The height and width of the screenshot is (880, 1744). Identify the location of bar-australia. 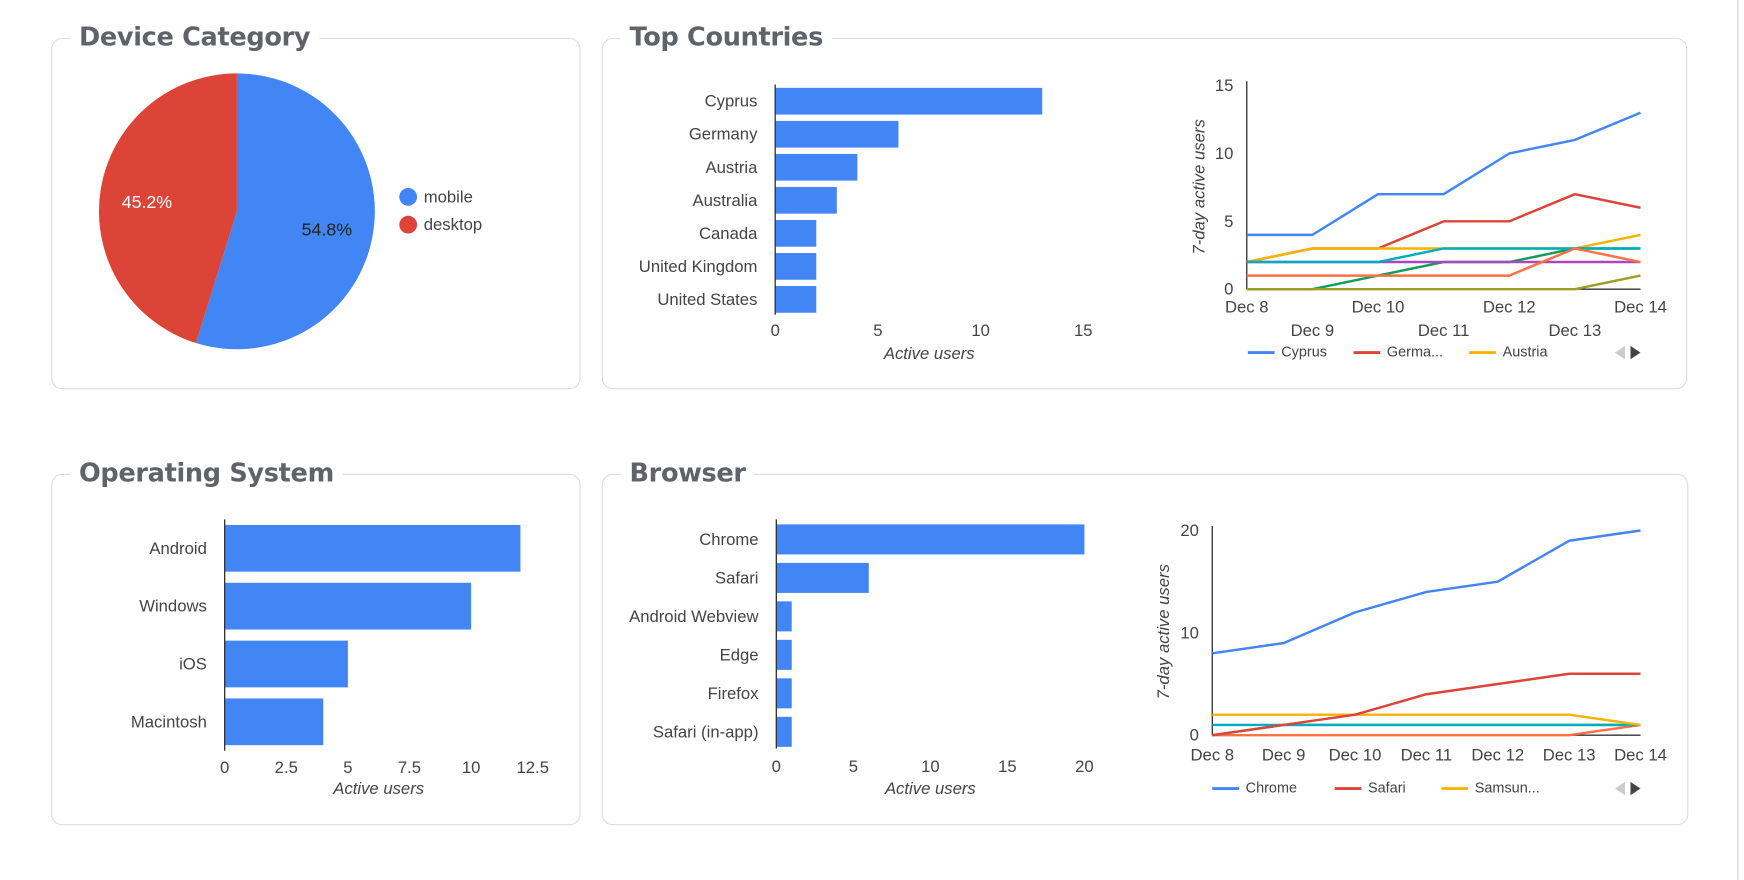
(806, 200).